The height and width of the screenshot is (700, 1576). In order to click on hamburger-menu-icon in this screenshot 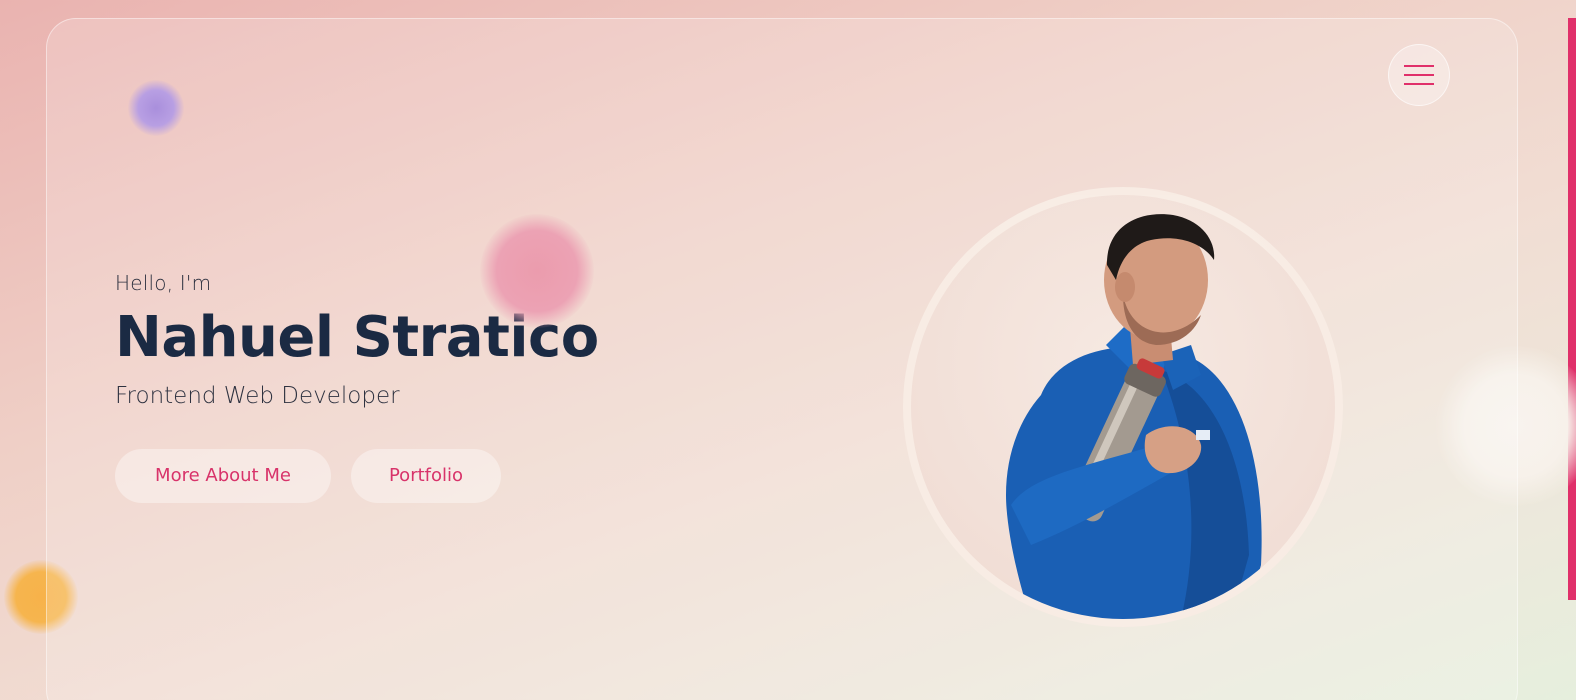, I will do `click(1419, 75)`.